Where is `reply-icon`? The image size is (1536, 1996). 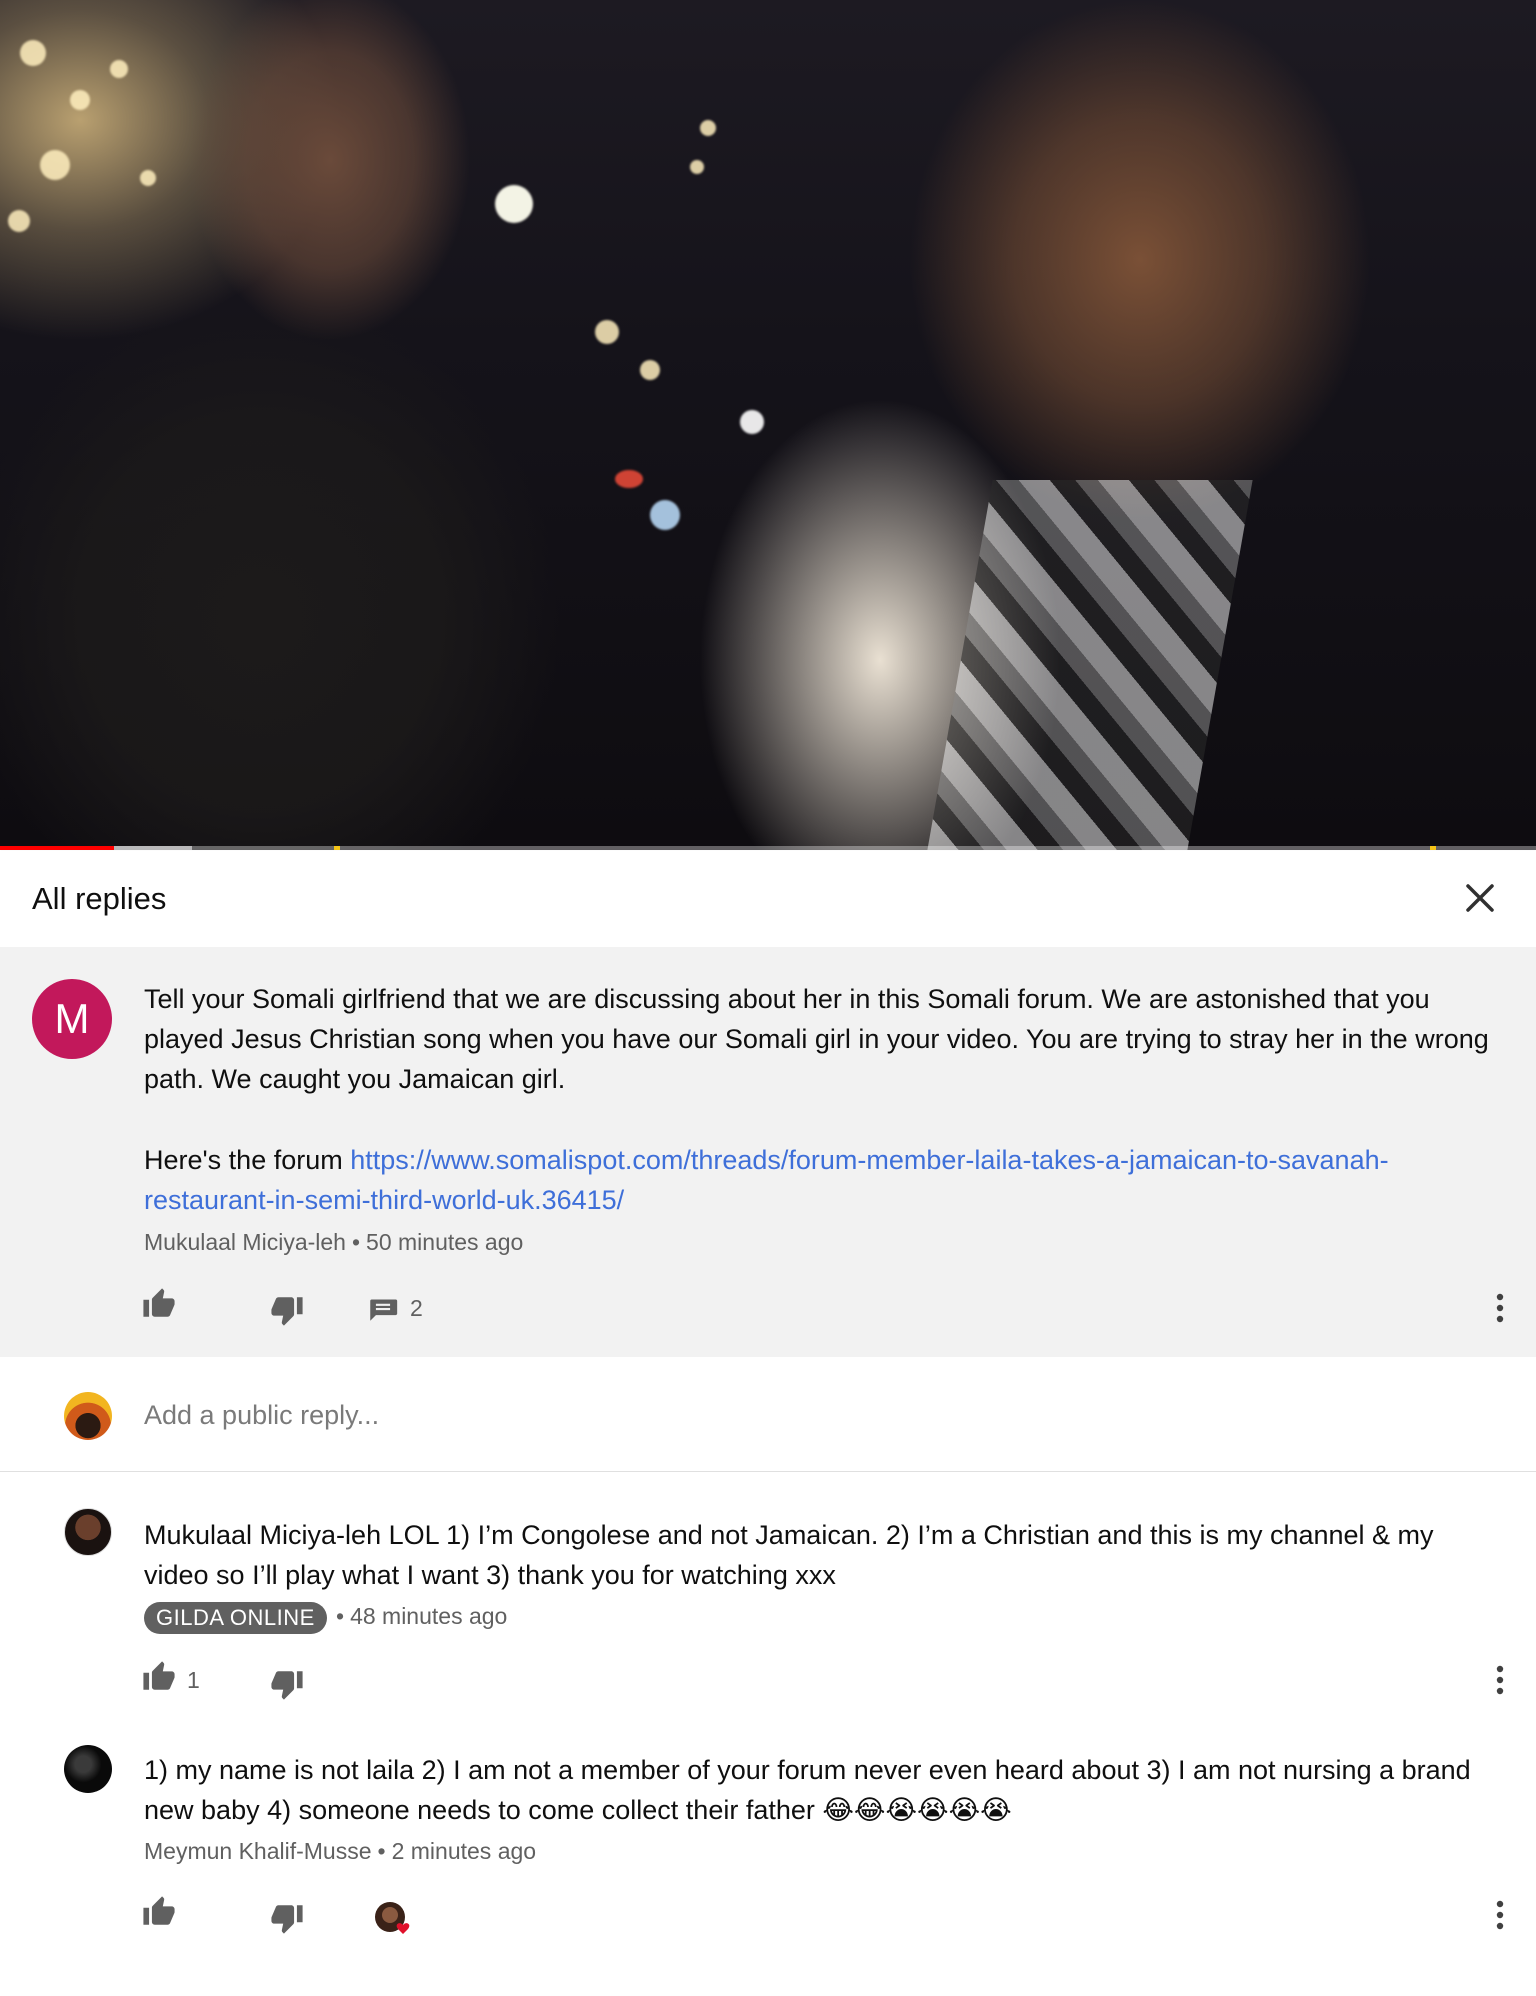 reply-icon is located at coordinates (383, 1308).